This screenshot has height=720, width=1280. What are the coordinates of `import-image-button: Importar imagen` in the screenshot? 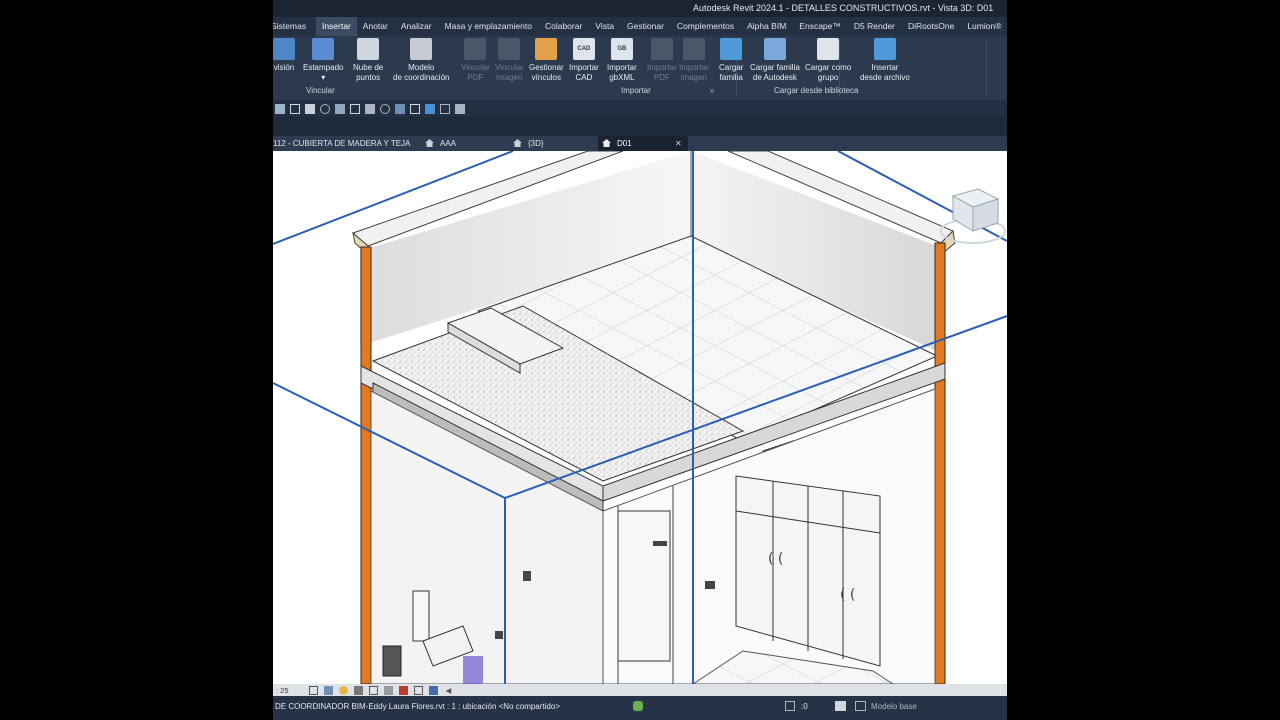 It's located at (694, 60).